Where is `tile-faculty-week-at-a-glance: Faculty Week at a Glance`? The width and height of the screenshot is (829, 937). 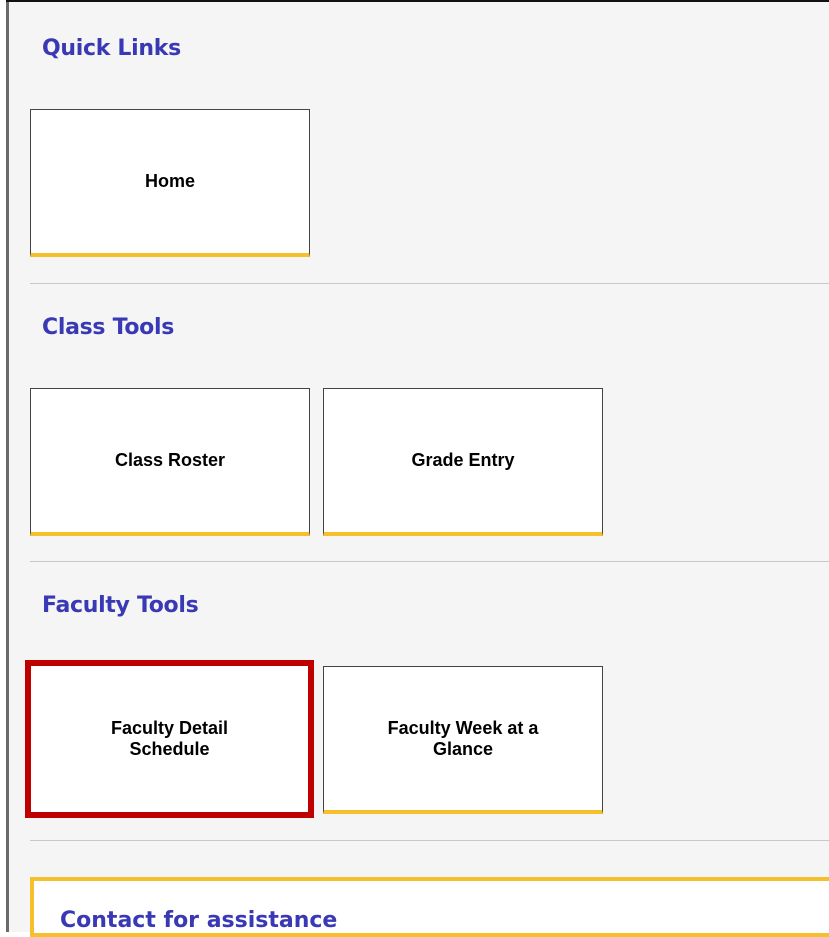 tile-faculty-week-at-a-glance: Faculty Week at a Glance is located at coordinates (463, 740).